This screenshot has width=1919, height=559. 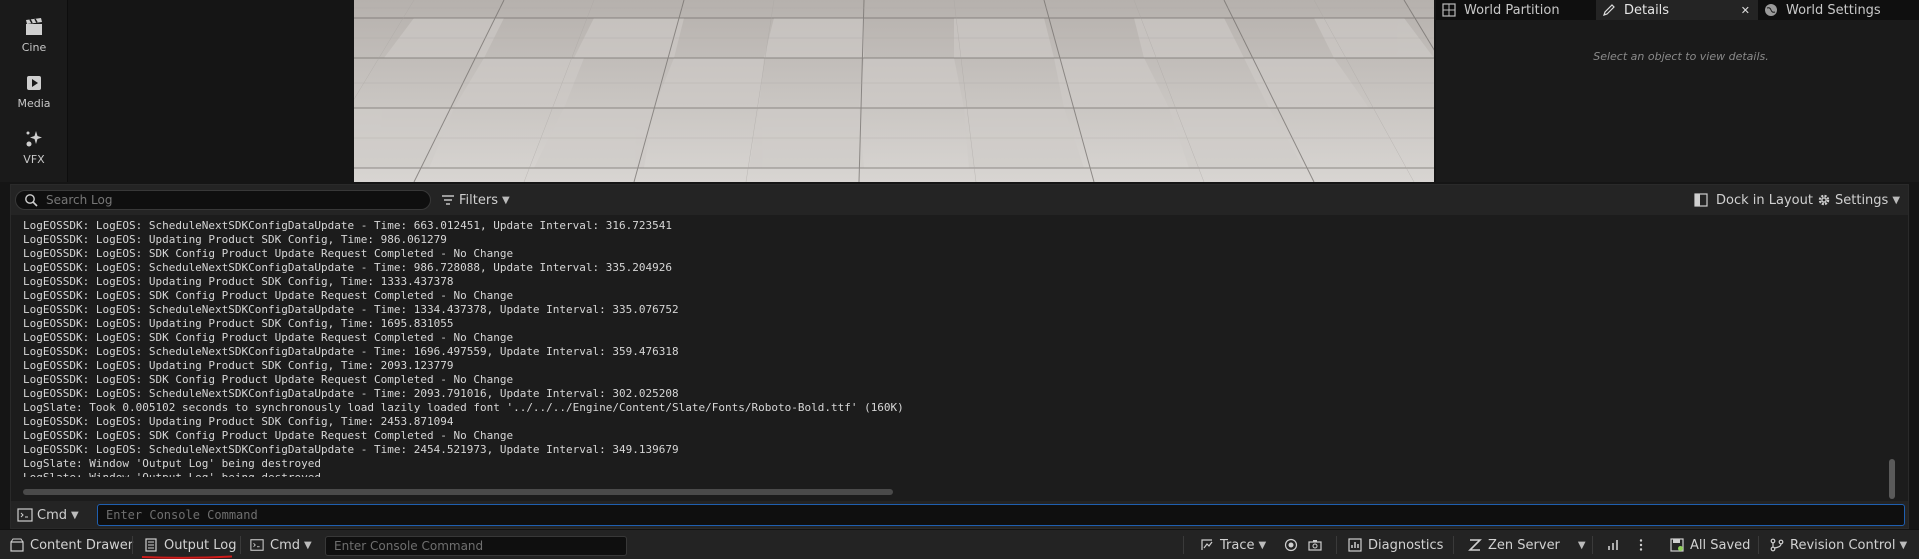 I want to click on all-saved-button: All Saved, so click(x=1710, y=544).